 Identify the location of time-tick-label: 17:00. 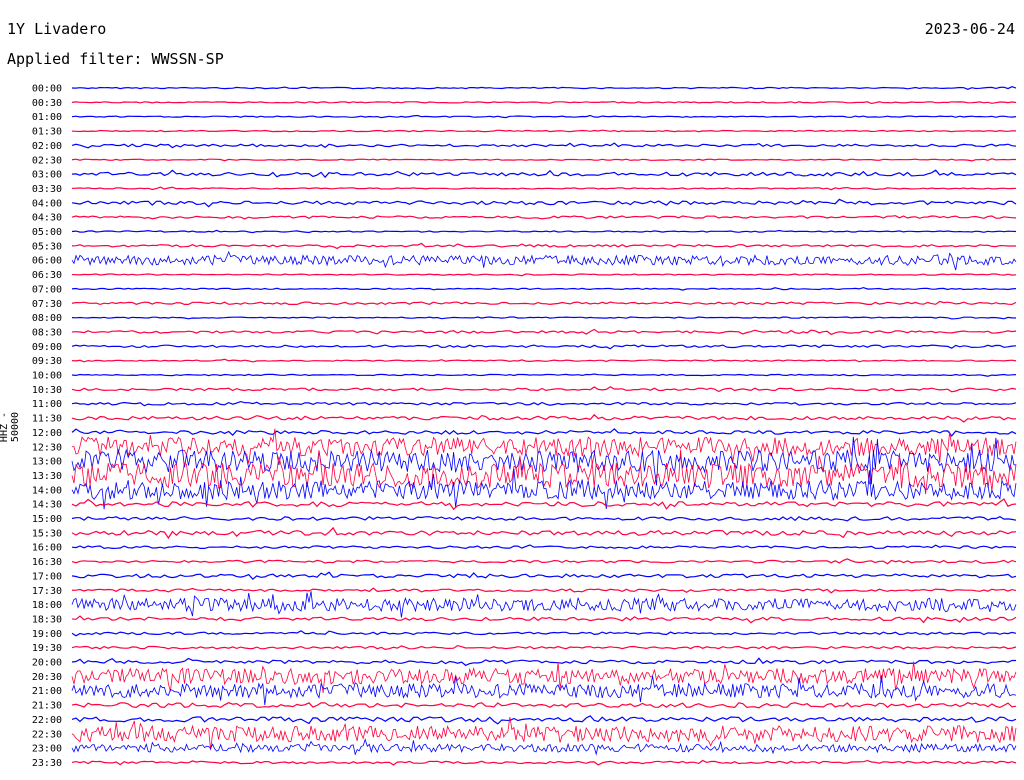
(47, 576).